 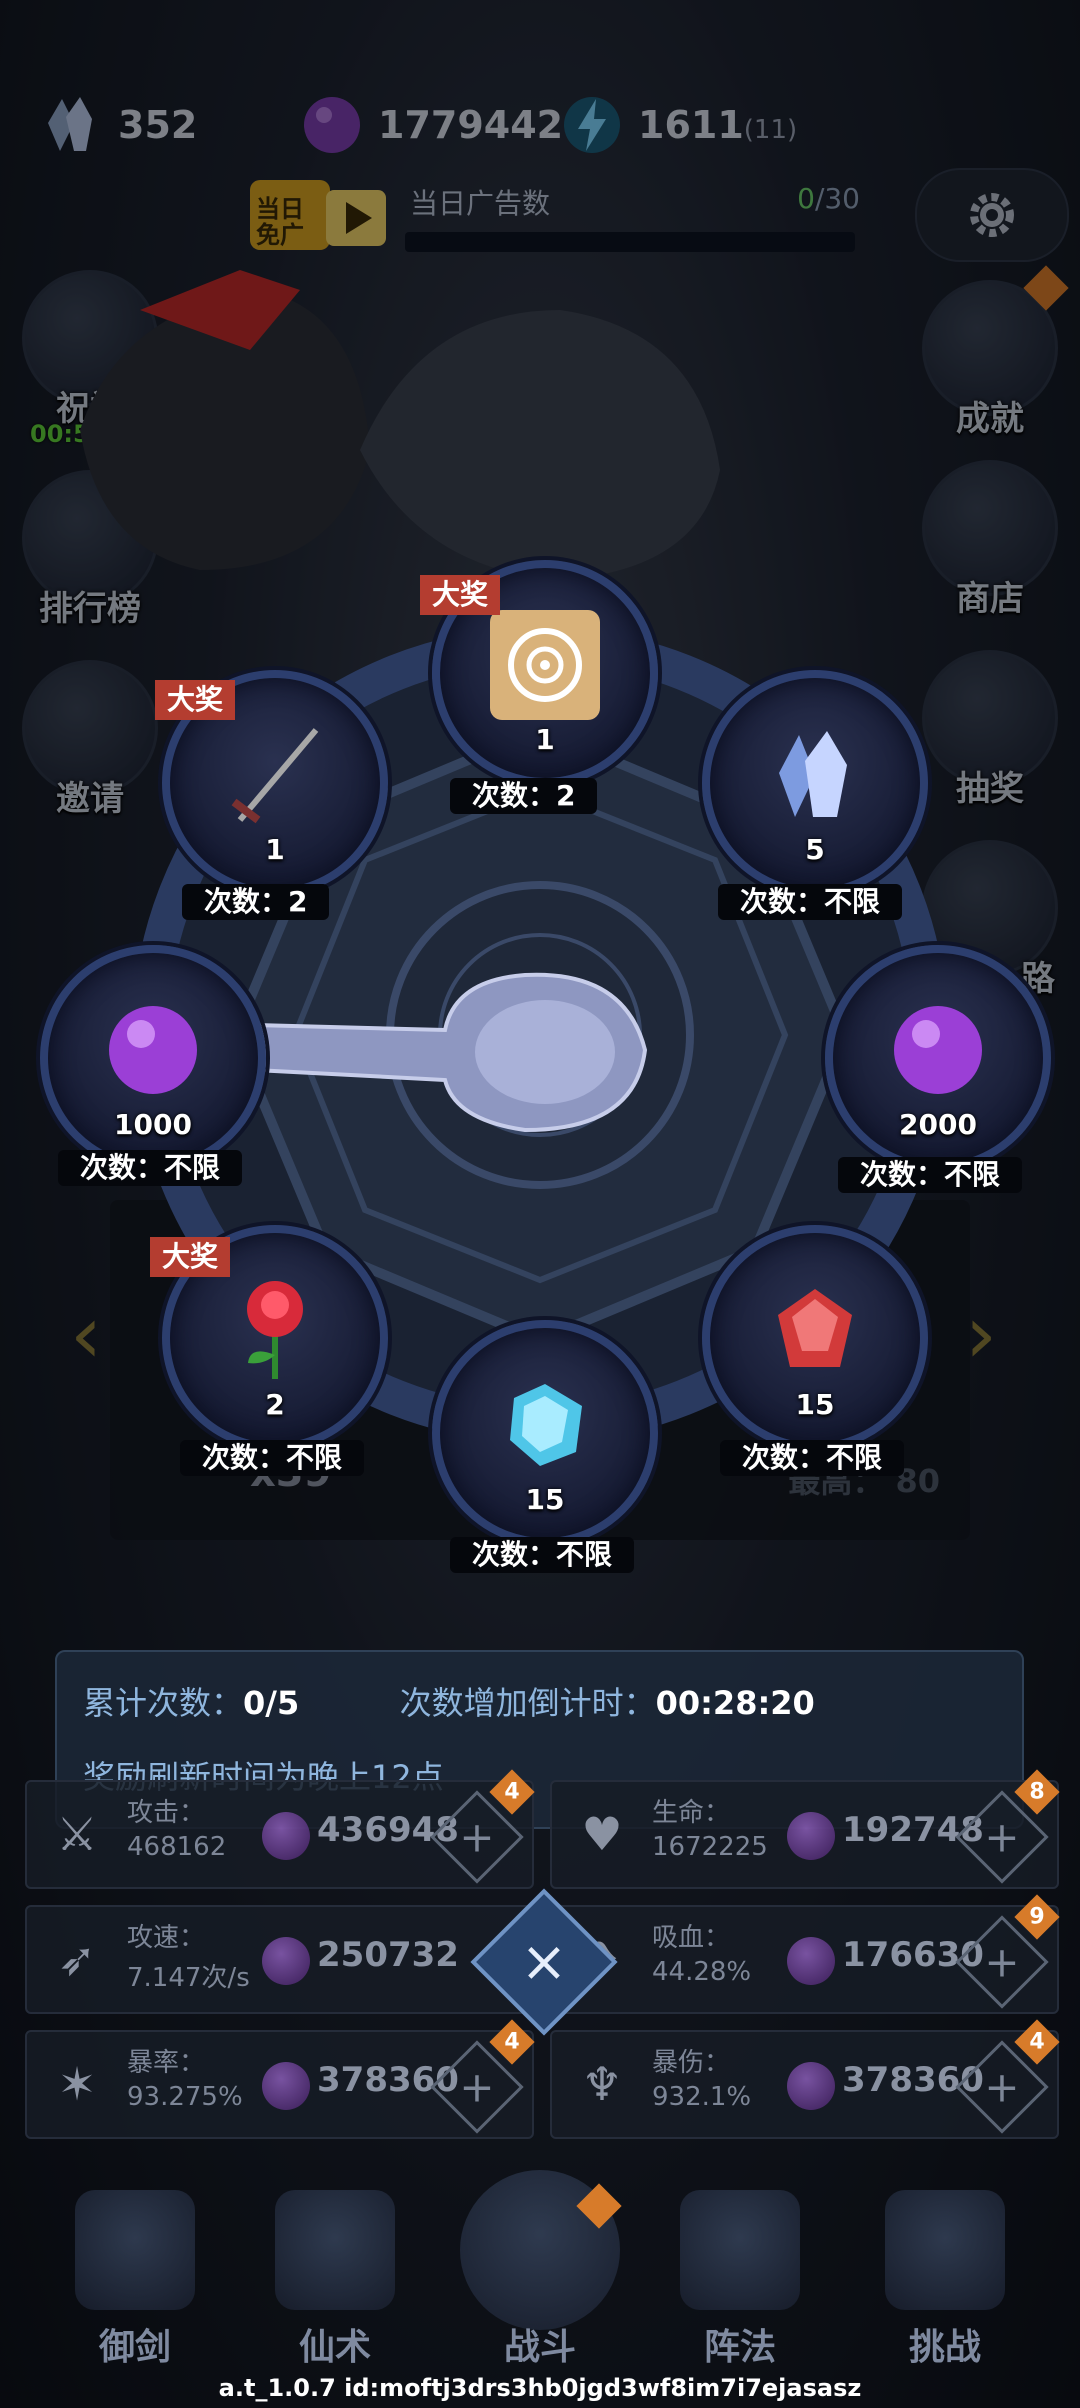 What do you see at coordinates (735, 1703) in the screenshot?
I see `countdown-value: 00:28:20` at bounding box center [735, 1703].